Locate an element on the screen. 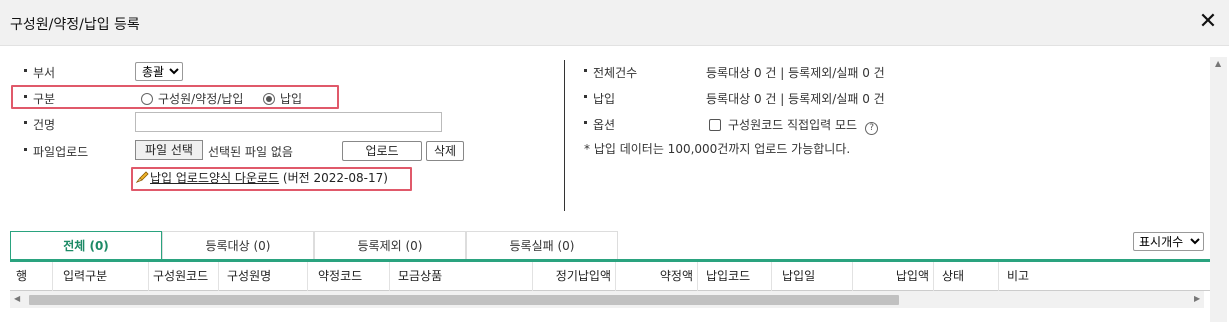 This screenshot has width=1229, height=322. column-header-payment-amount: 납입액 is located at coordinates (893, 276).